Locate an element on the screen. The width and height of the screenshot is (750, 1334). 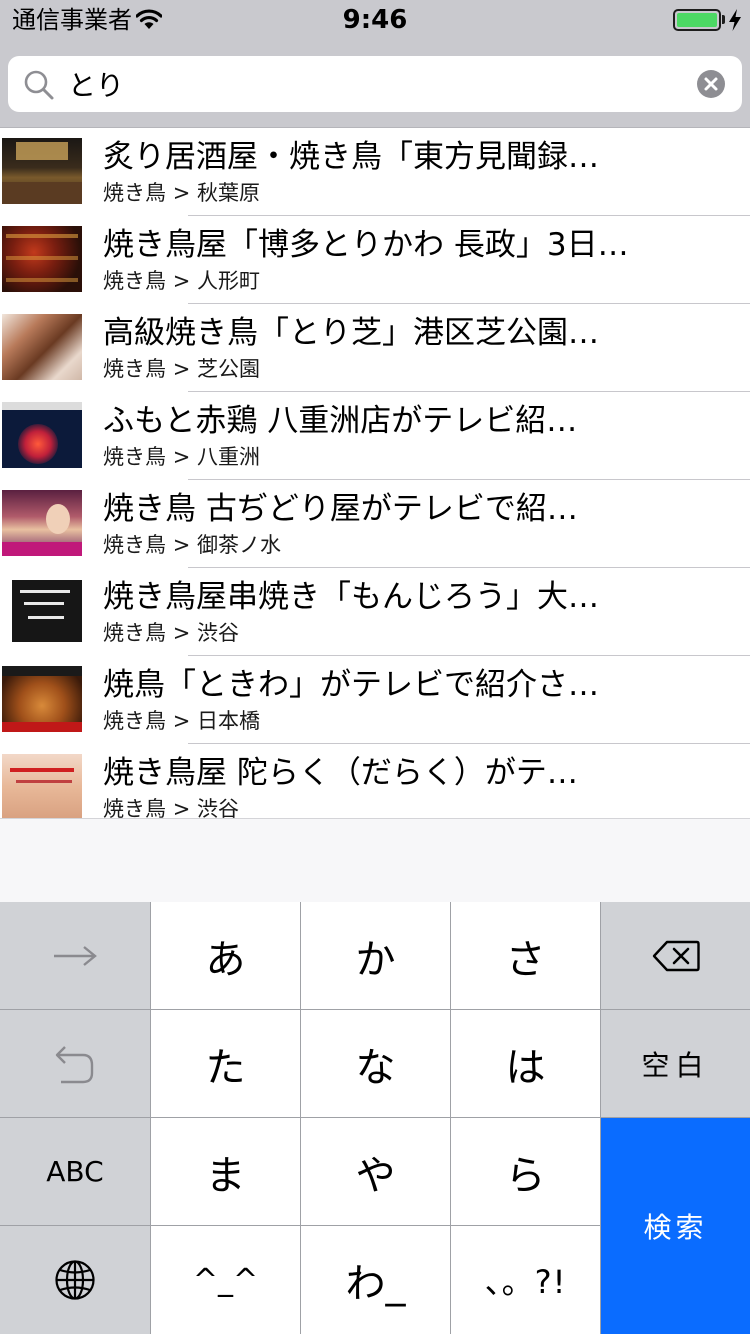
result-area: 人形町 is located at coordinates (228, 281).